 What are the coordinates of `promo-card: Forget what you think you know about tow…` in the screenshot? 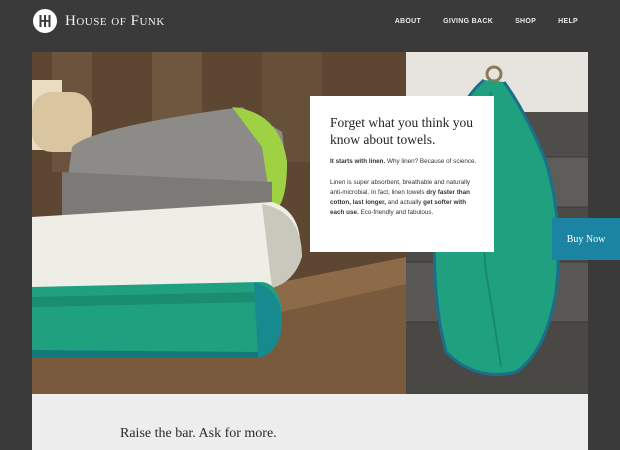 It's located at (402, 174).